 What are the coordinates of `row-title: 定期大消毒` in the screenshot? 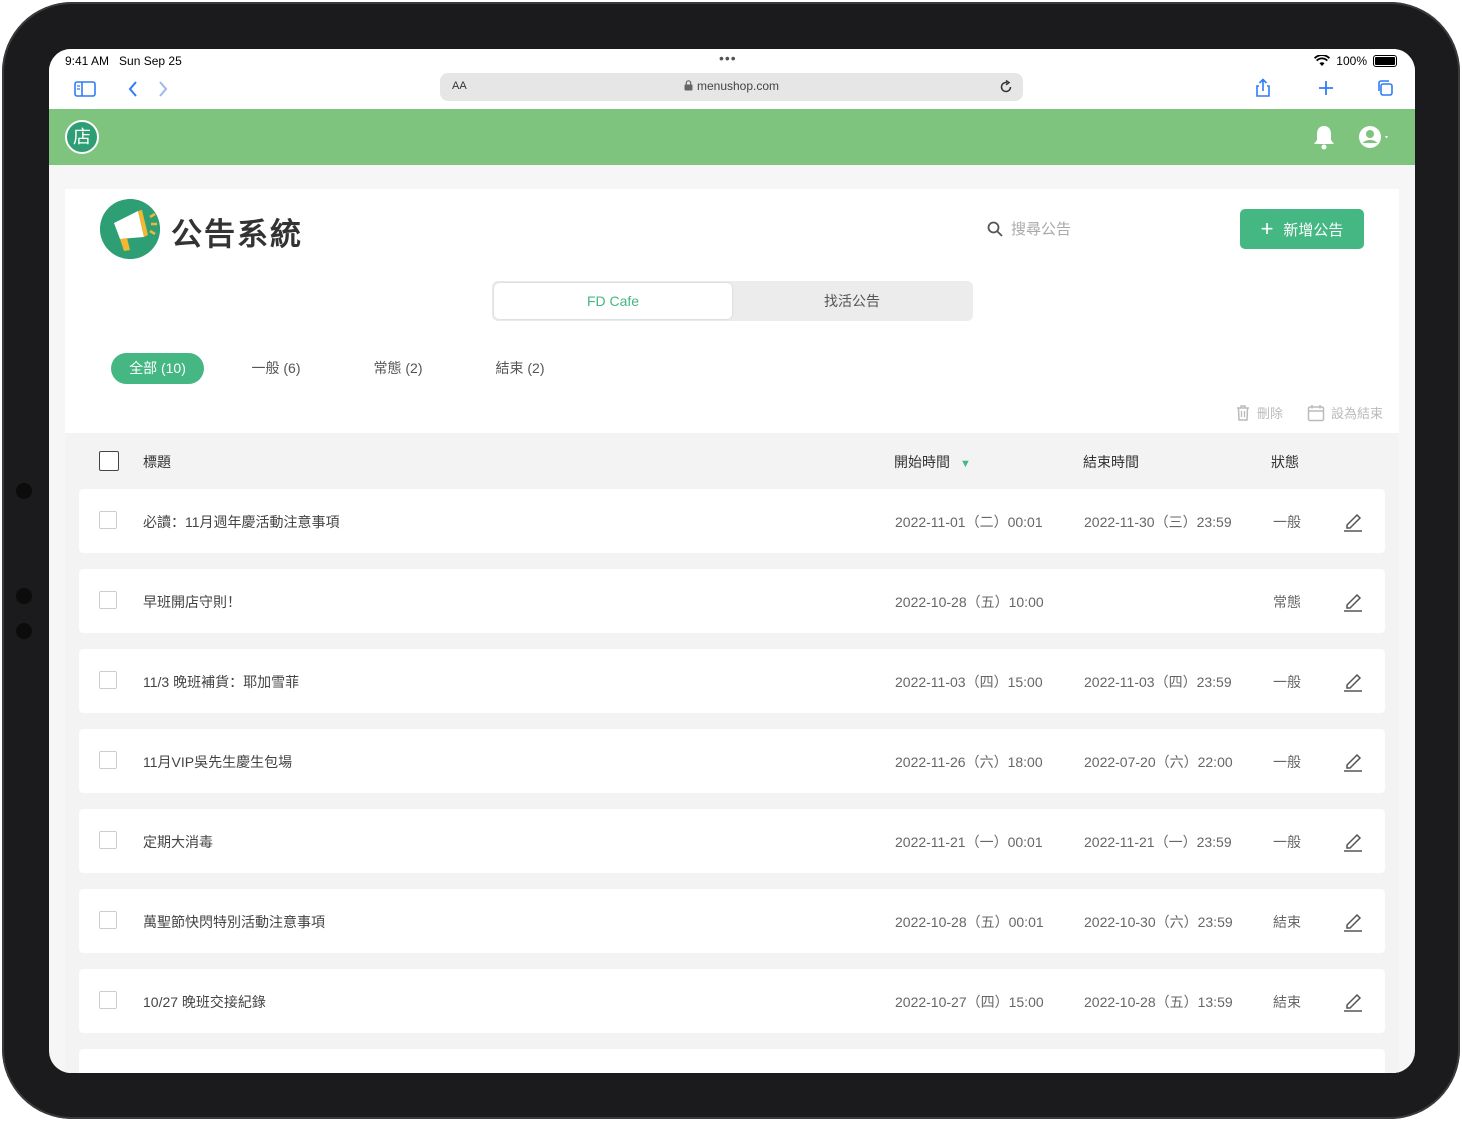 It's located at (178, 842).